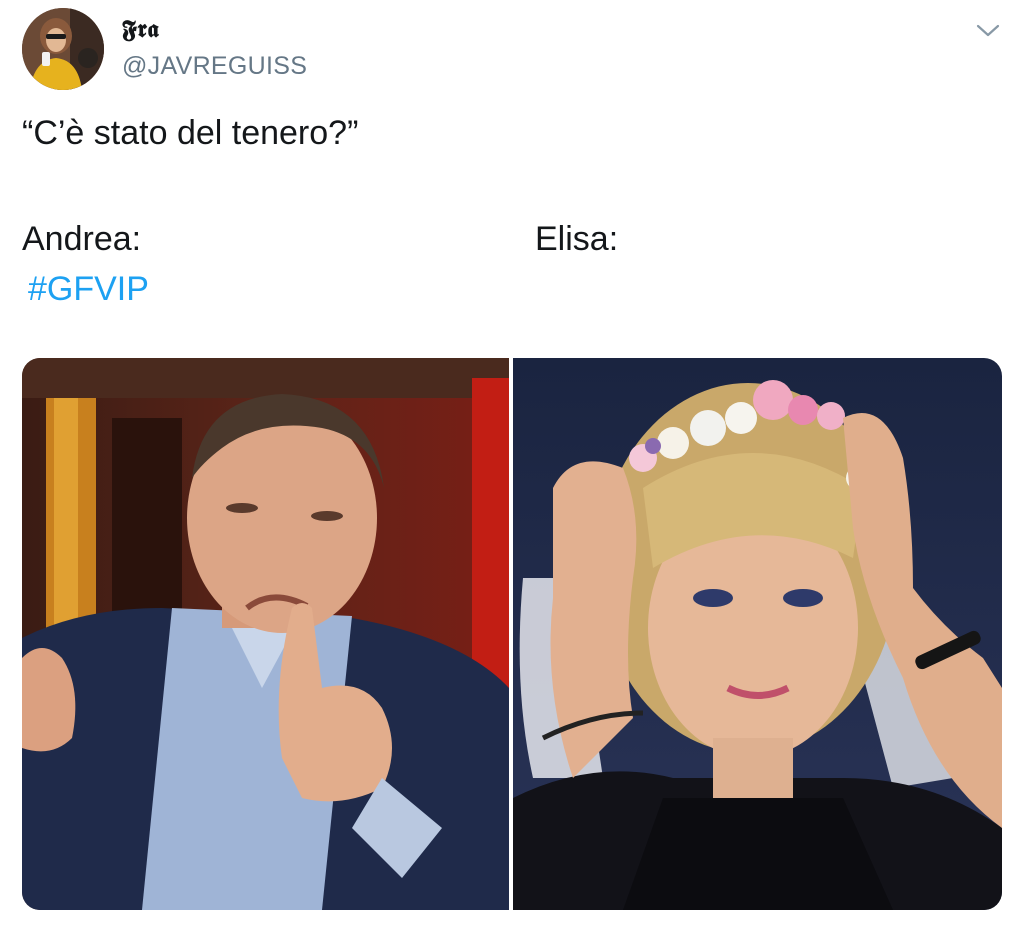  Describe the element at coordinates (988, 30) in the screenshot. I see `chevron-down-icon` at that location.